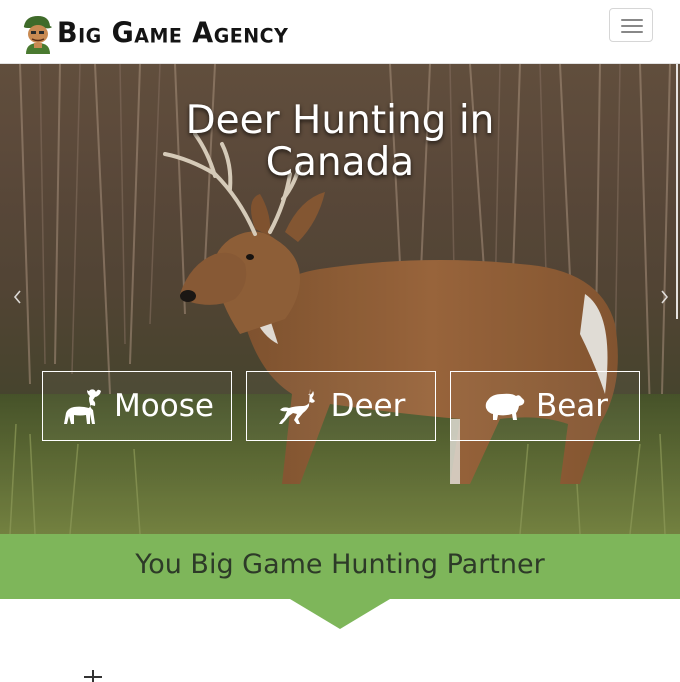 The image size is (680, 682). I want to click on bear-button: Bear, so click(545, 406).